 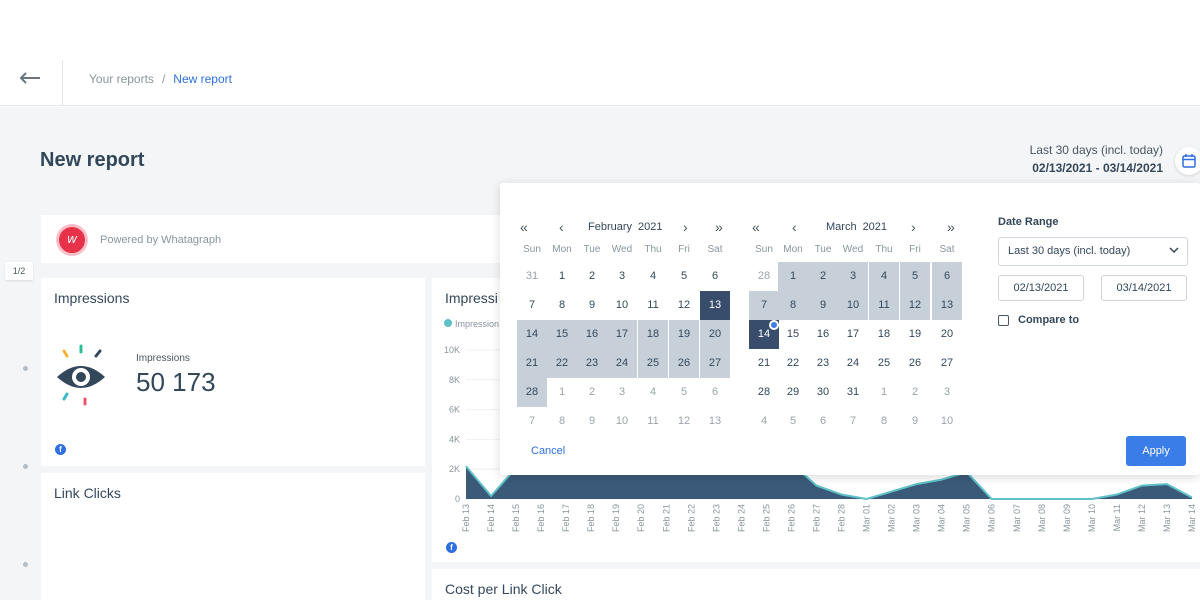 What do you see at coordinates (532, 363) in the screenshot?
I see `calendar-day: 21` at bounding box center [532, 363].